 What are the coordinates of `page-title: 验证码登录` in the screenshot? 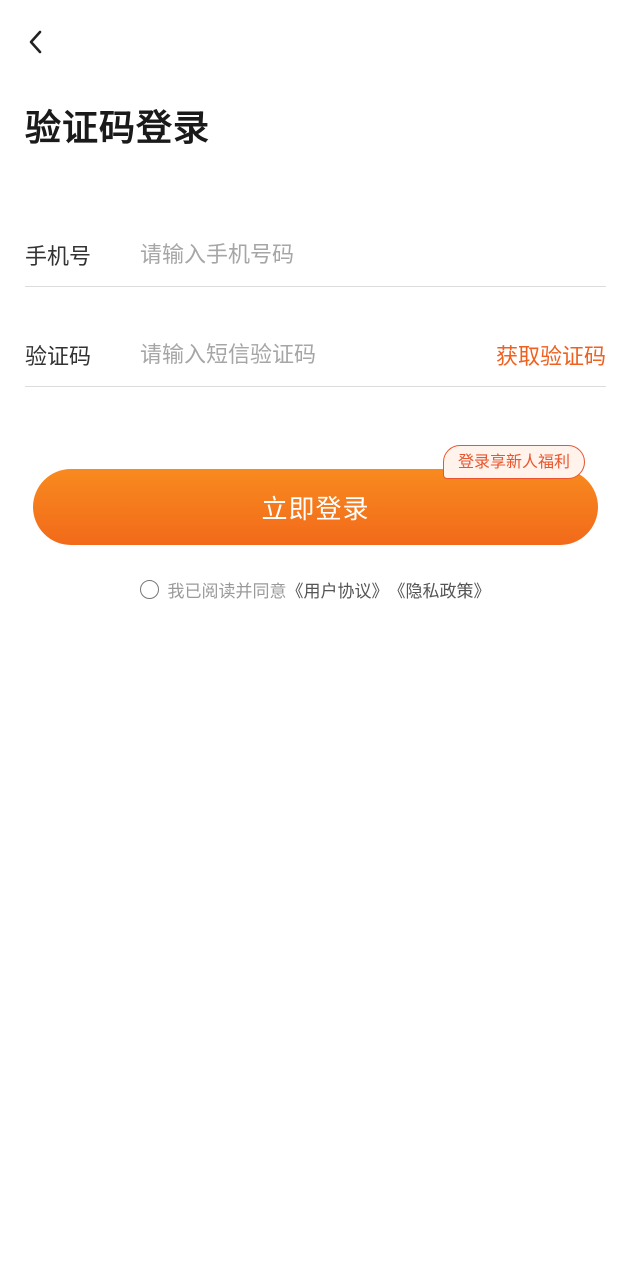 It's located at (118, 128).